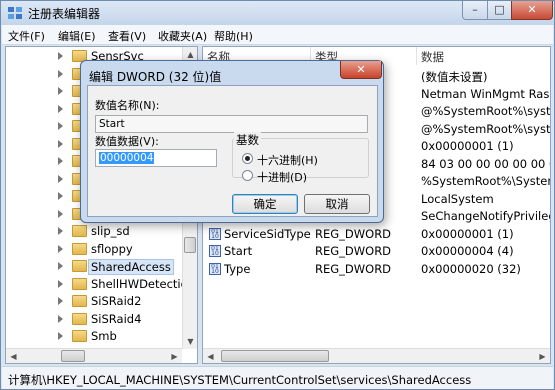  I want to click on value-name-field: Start, so click(231, 124).